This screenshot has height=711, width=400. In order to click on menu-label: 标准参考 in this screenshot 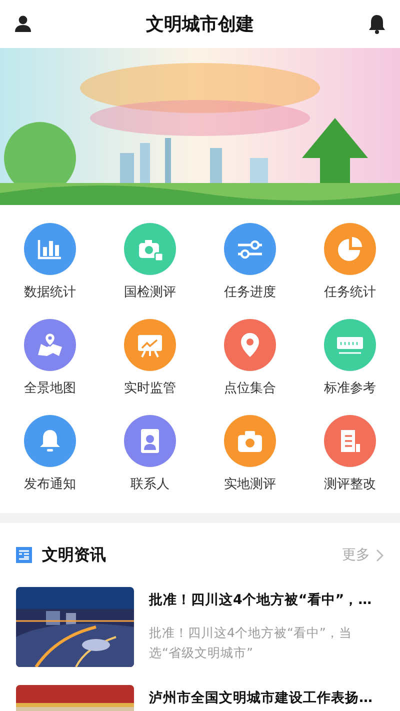, I will do `click(350, 389)`.